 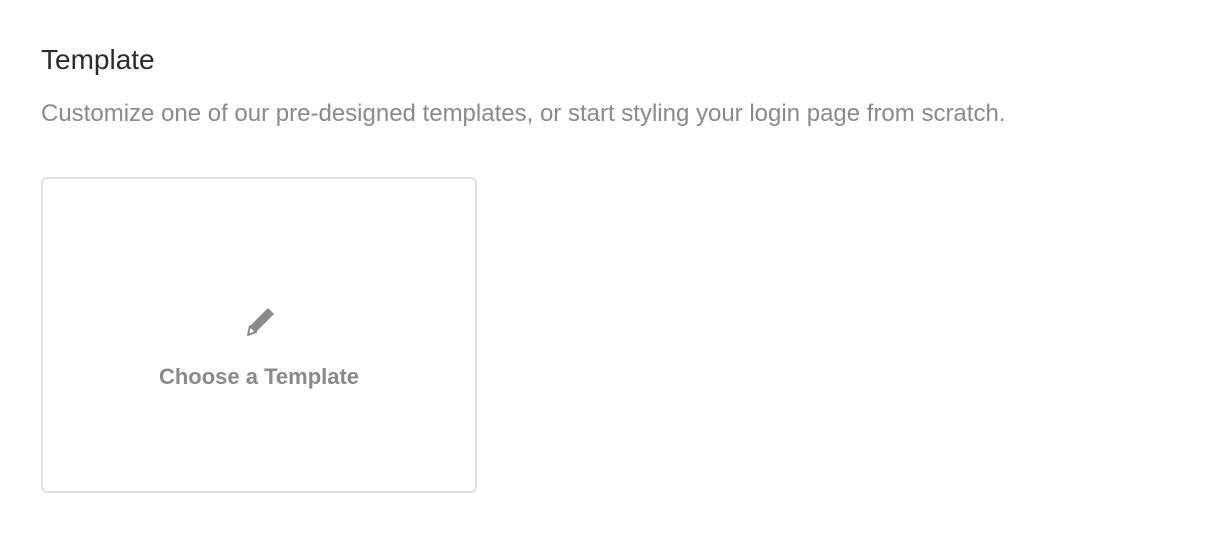 What do you see at coordinates (259, 376) in the screenshot?
I see `choose-template-label: Choose a Template` at bounding box center [259, 376].